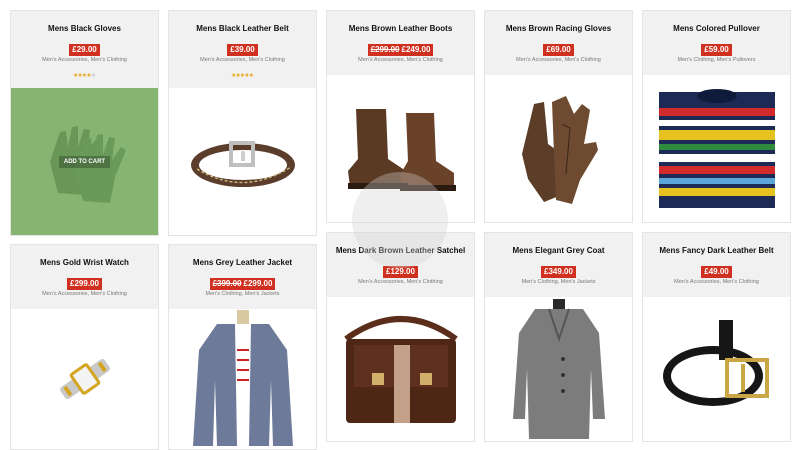  Describe the element at coordinates (416, 49) in the screenshot. I see `price: £249.00` at that location.